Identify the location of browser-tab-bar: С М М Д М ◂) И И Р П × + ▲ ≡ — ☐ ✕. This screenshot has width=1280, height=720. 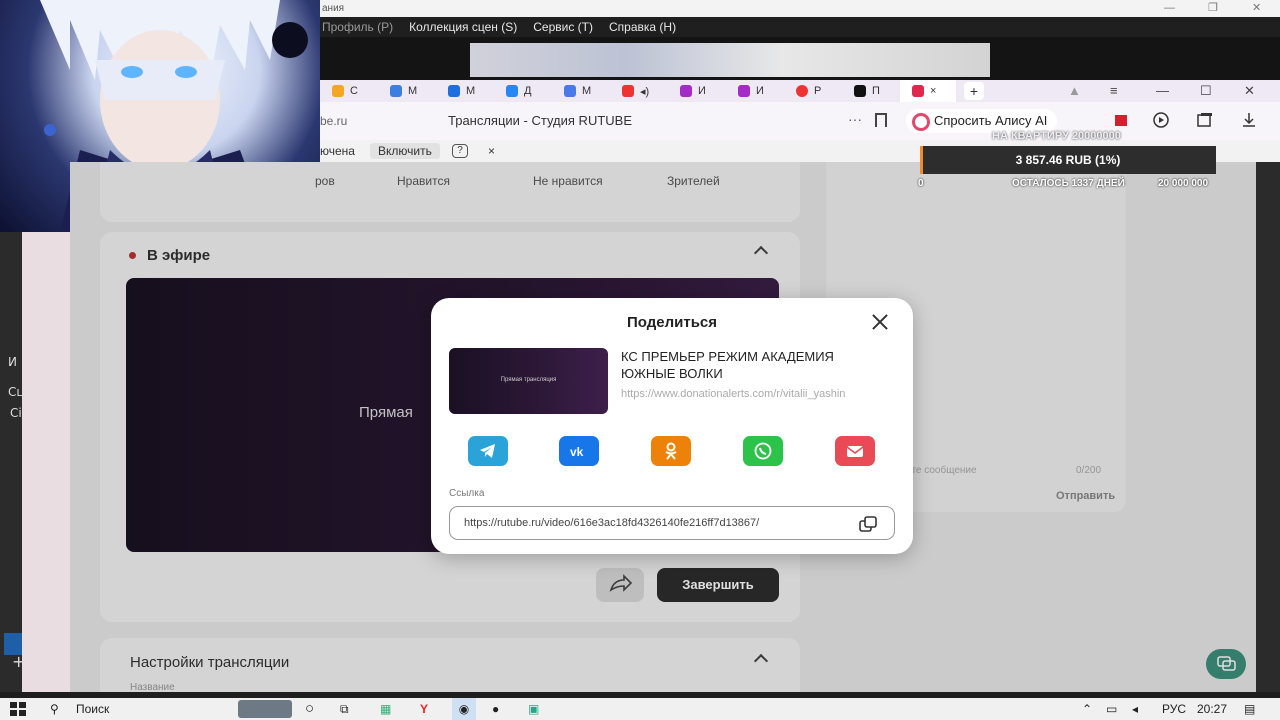
(800, 91).